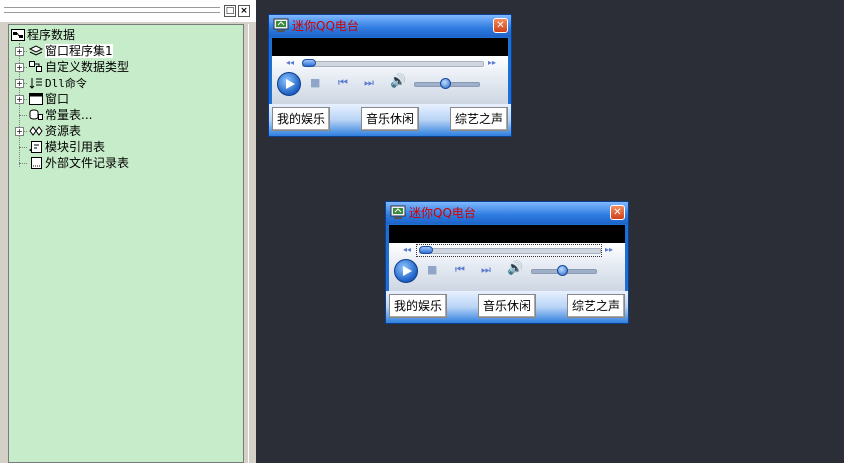 The height and width of the screenshot is (463, 844). Describe the element at coordinates (244, 11) in the screenshot. I see `close-button: ×` at that location.